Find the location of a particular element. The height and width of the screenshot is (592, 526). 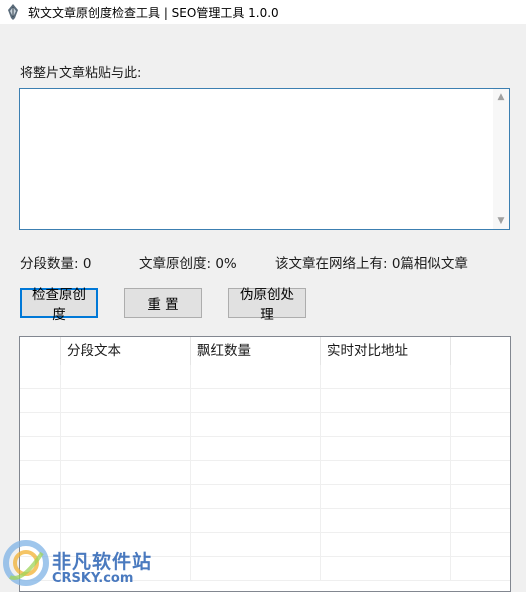

check-originality-button: 检查原创度 is located at coordinates (59, 305).